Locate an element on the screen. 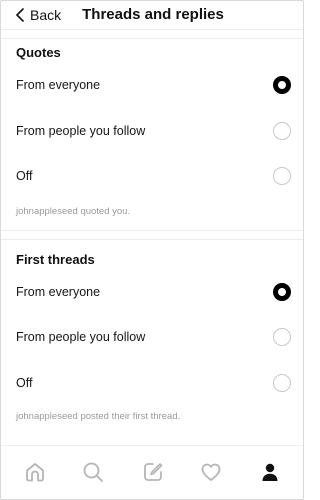 The width and height of the screenshot is (320, 500). tab-search is located at coordinates (93, 472).